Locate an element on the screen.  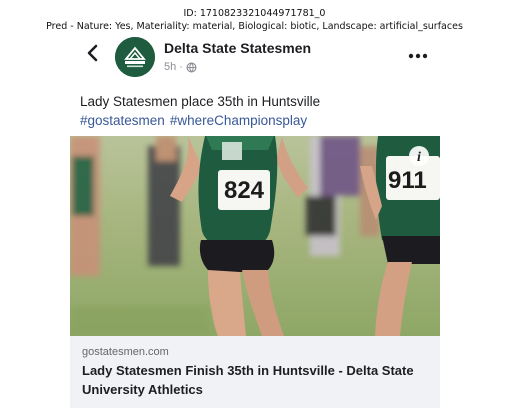
svg-text: i is located at coordinates (419, 157).